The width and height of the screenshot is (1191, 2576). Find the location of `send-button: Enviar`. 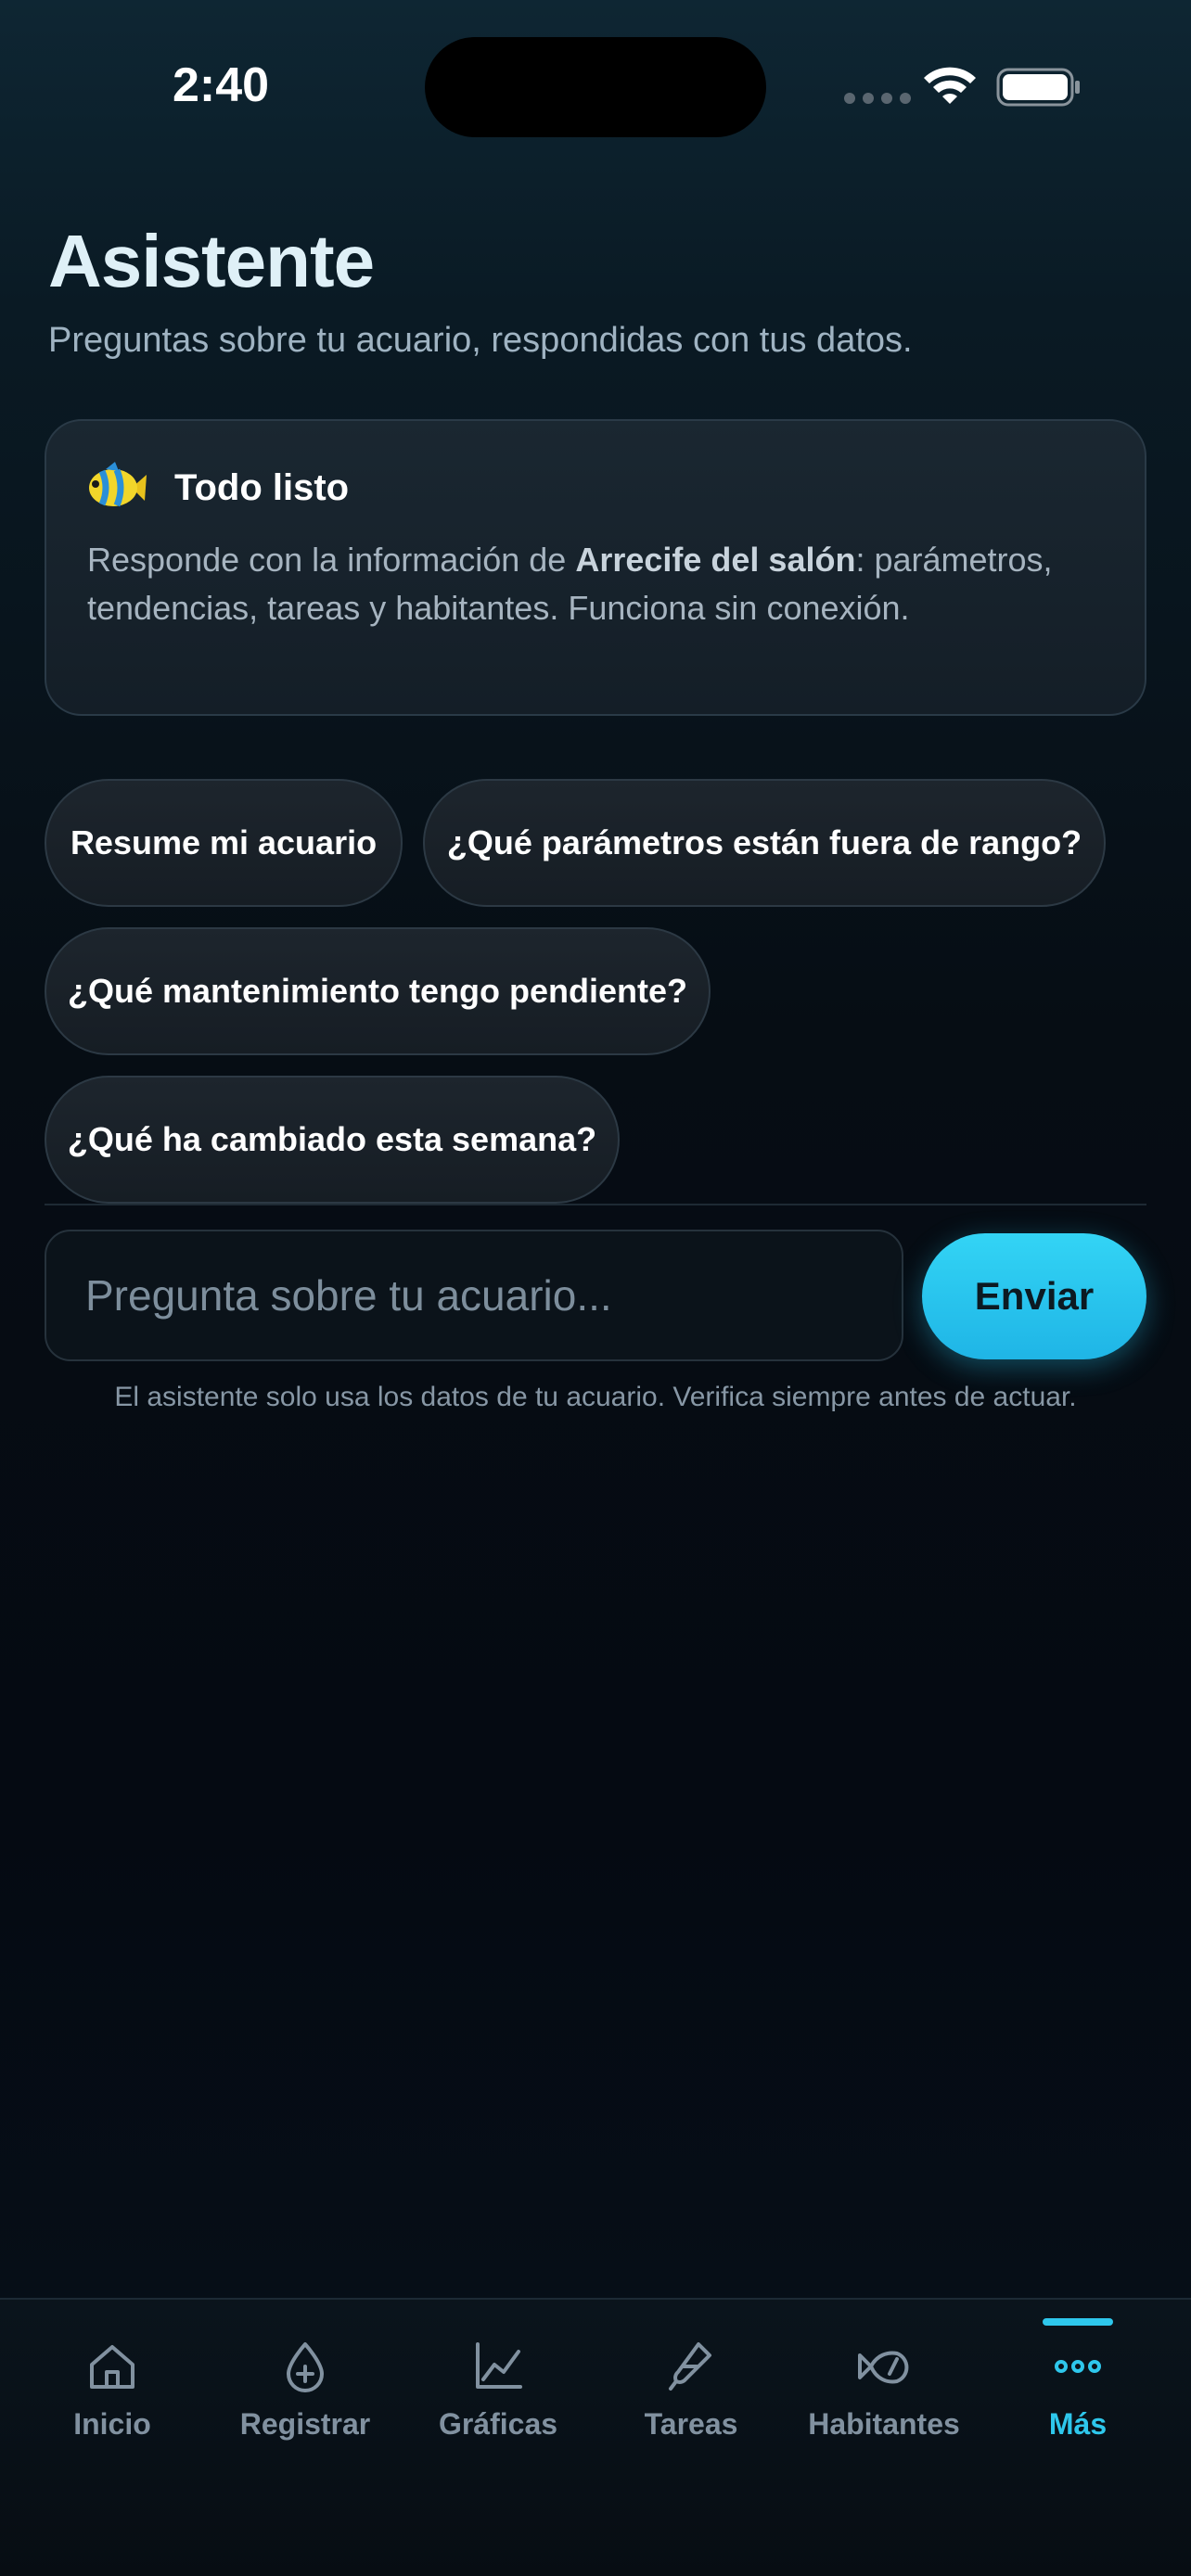

send-button: Enviar is located at coordinates (1034, 1296).